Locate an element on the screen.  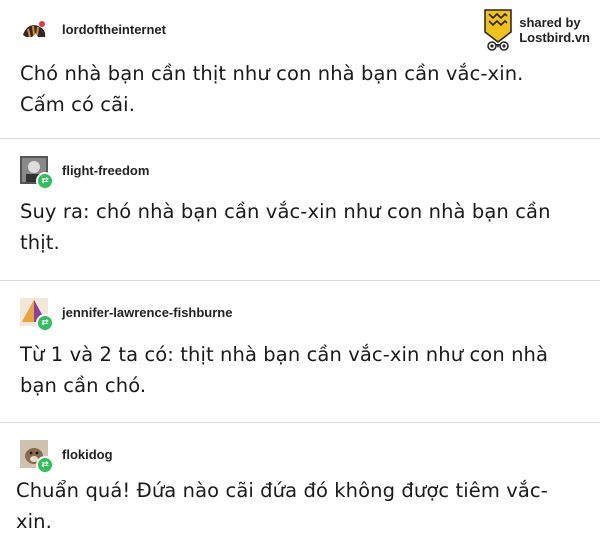
post-line: bạn cần chó. is located at coordinates (83, 385).